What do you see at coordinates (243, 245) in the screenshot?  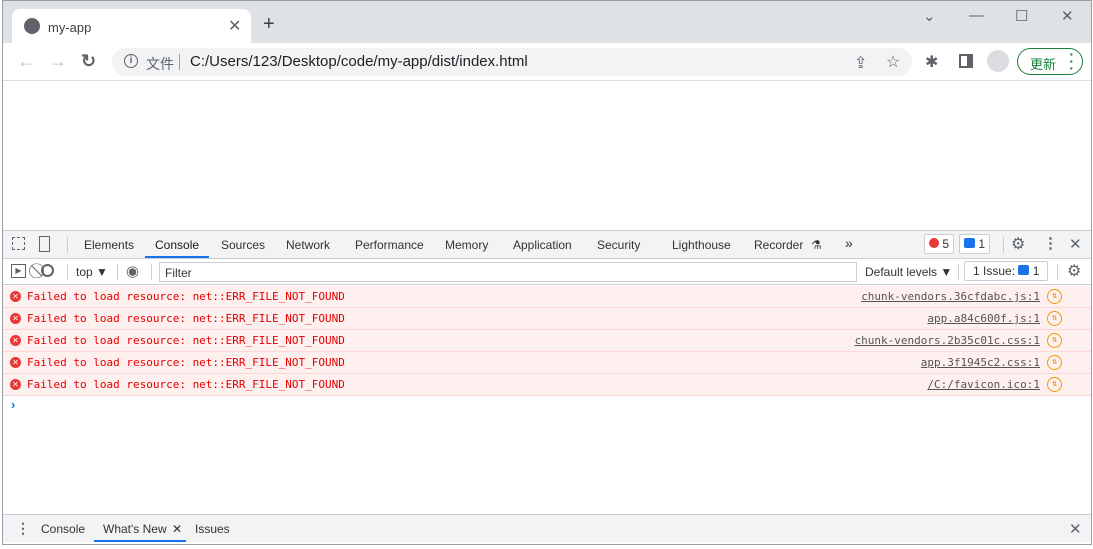 I see `tab-sources: Sources` at bounding box center [243, 245].